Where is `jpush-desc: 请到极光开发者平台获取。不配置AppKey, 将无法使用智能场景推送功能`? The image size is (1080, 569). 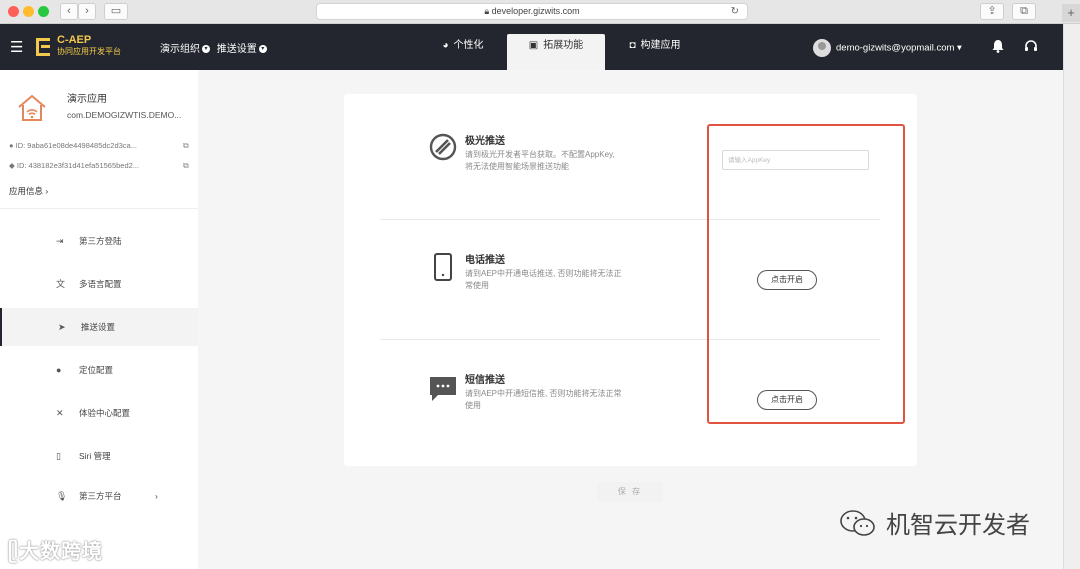
jpush-desc: 请到极光开发者平台获取。不配置AppKey, 将无法使用智能场景推送功能 is located at coordinates (540, 161).